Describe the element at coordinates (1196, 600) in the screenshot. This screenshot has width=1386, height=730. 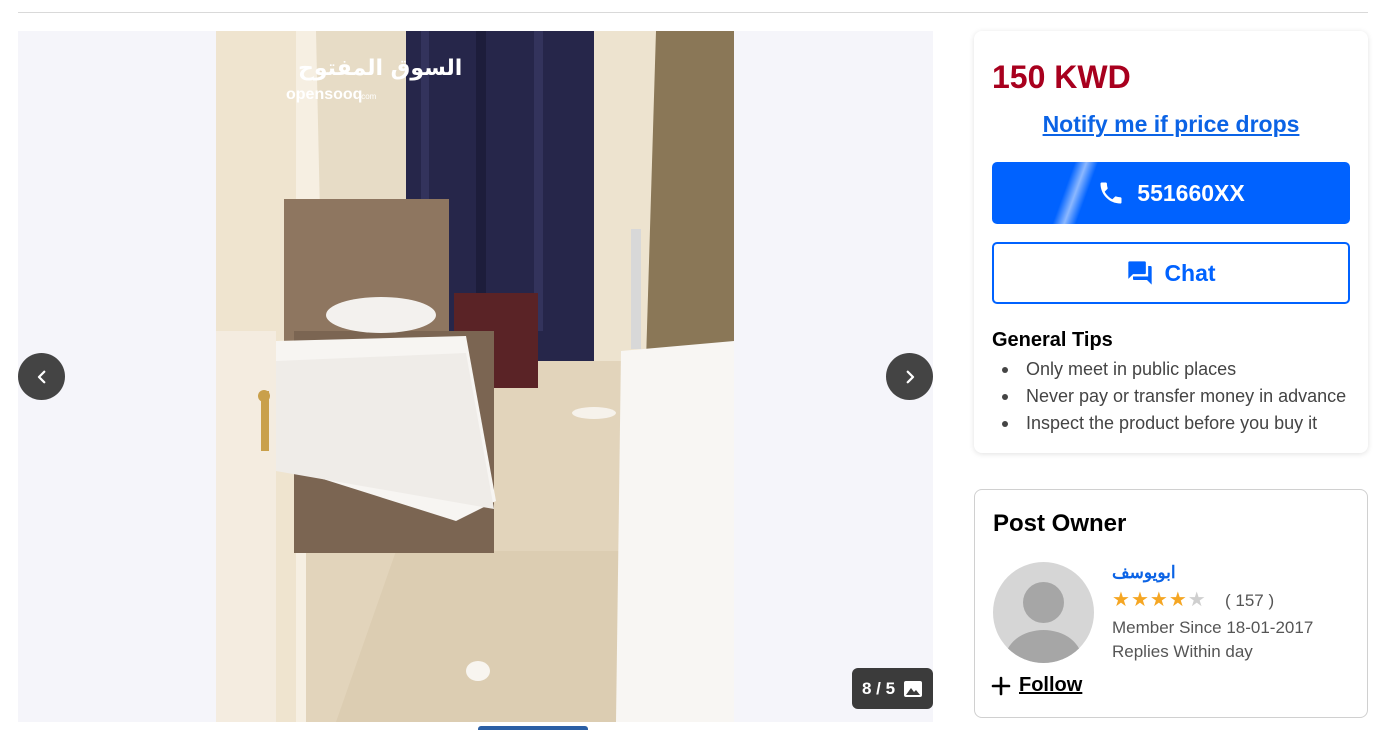
I see `star-empty-icon: ★` at that location.